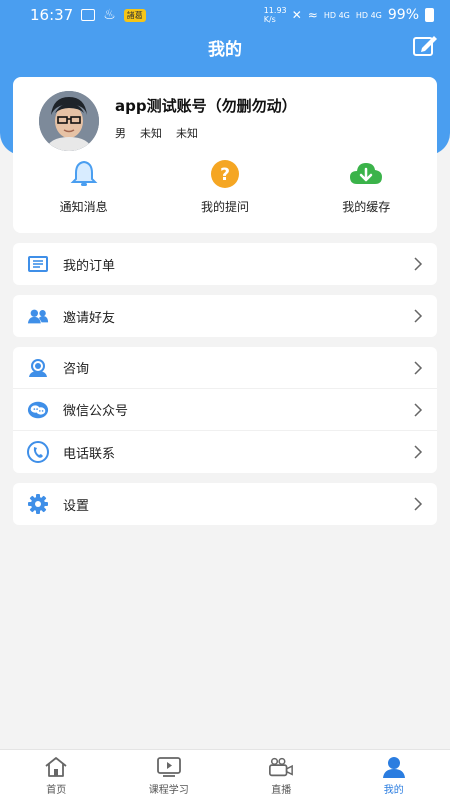 This screenshot has height=800, width=450. What do you see at coordinates (38, 504) in the screenshot?
I see `gear-icon` at bounding box center [38, 504].